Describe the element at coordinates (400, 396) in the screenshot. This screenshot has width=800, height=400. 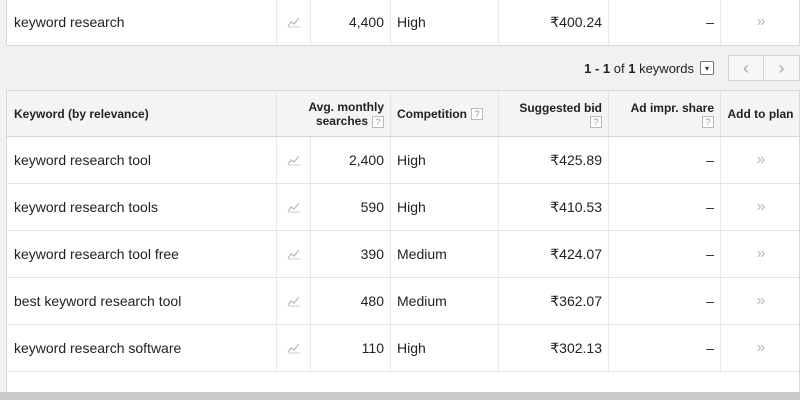
I see `horizontal-scrollbar` at that location.